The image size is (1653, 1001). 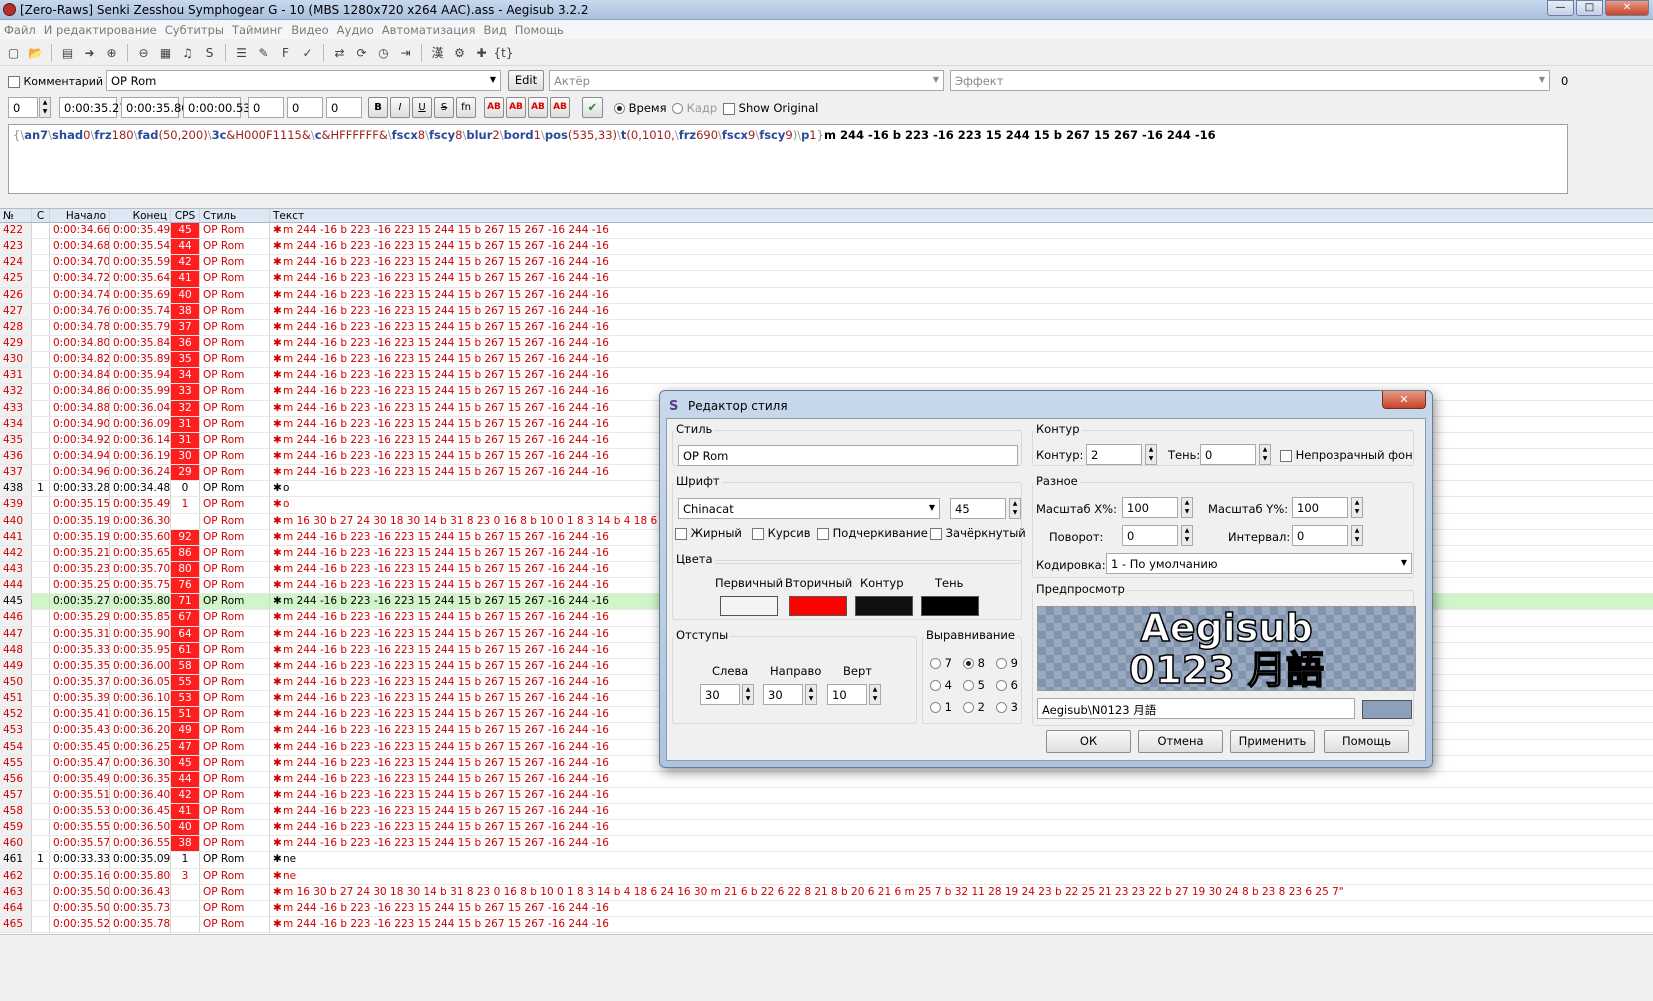 I want to click on menu-item-6: Автоматизация, so click(x=433, y=30).